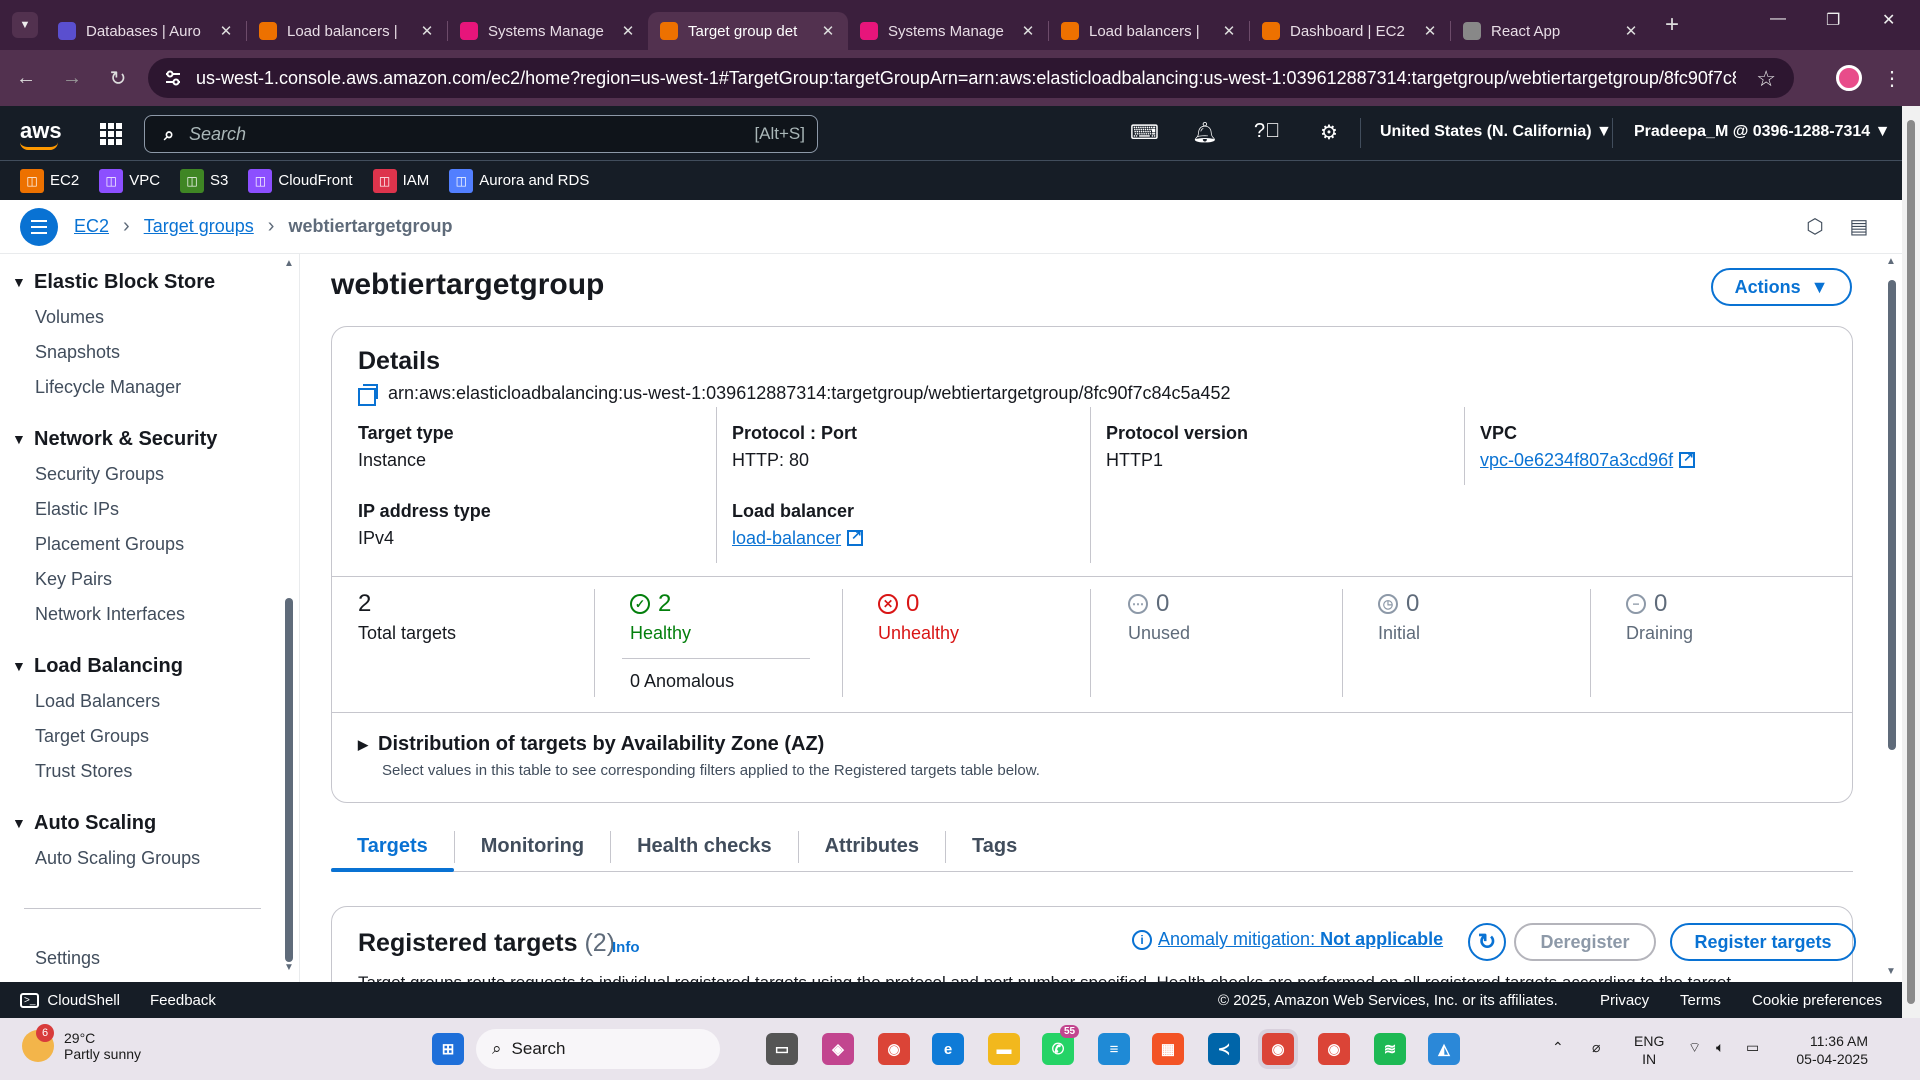 This screenshot has height=1080, width=1920. Describe the element at coordinates (1624, 1000) in the screenshot. I see `privacy-link: Privacy` at that location.